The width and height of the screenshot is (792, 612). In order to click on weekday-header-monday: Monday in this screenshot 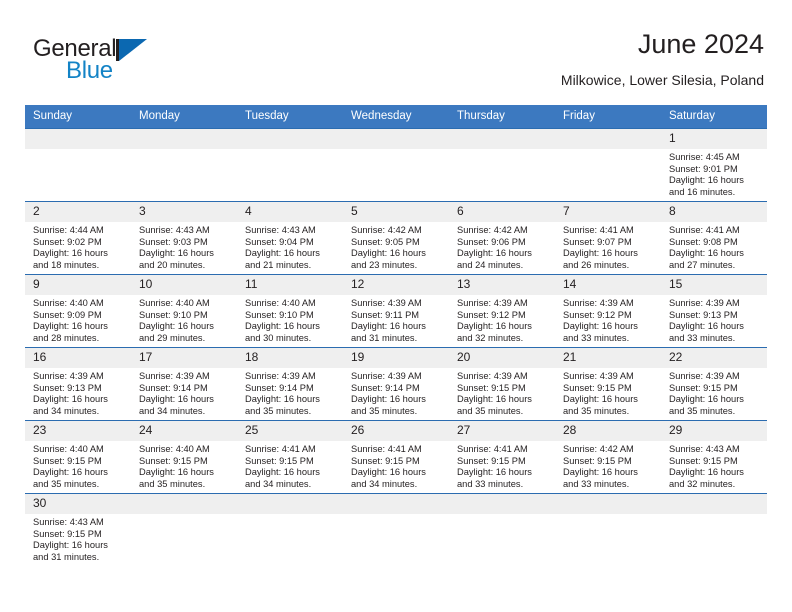, I will do `click(184, 117)`.